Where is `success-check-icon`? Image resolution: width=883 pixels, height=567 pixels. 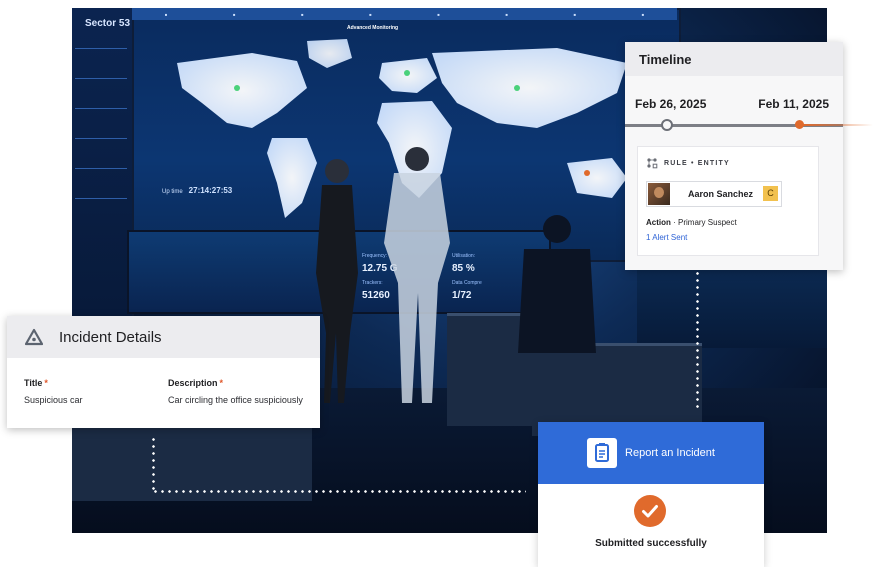 success-check-icon is located at coordinates (650, 511).